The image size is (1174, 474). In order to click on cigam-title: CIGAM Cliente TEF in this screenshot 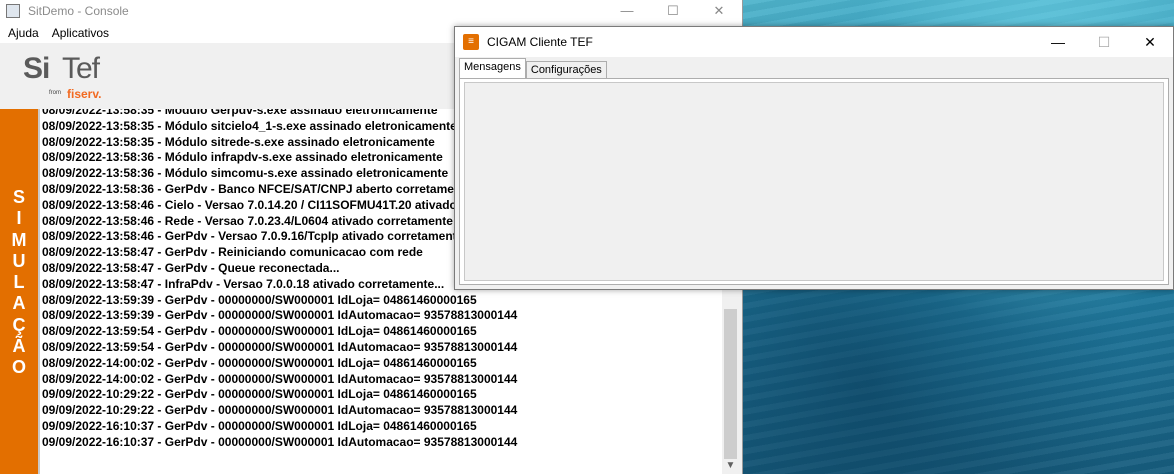, I will do `click(540, 42)`.